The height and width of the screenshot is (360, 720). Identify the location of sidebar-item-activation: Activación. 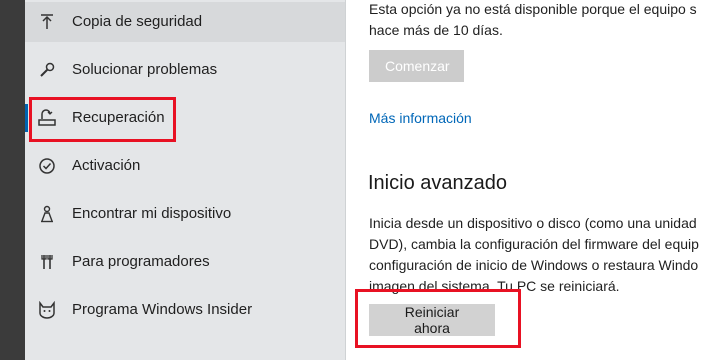
(185, 166).